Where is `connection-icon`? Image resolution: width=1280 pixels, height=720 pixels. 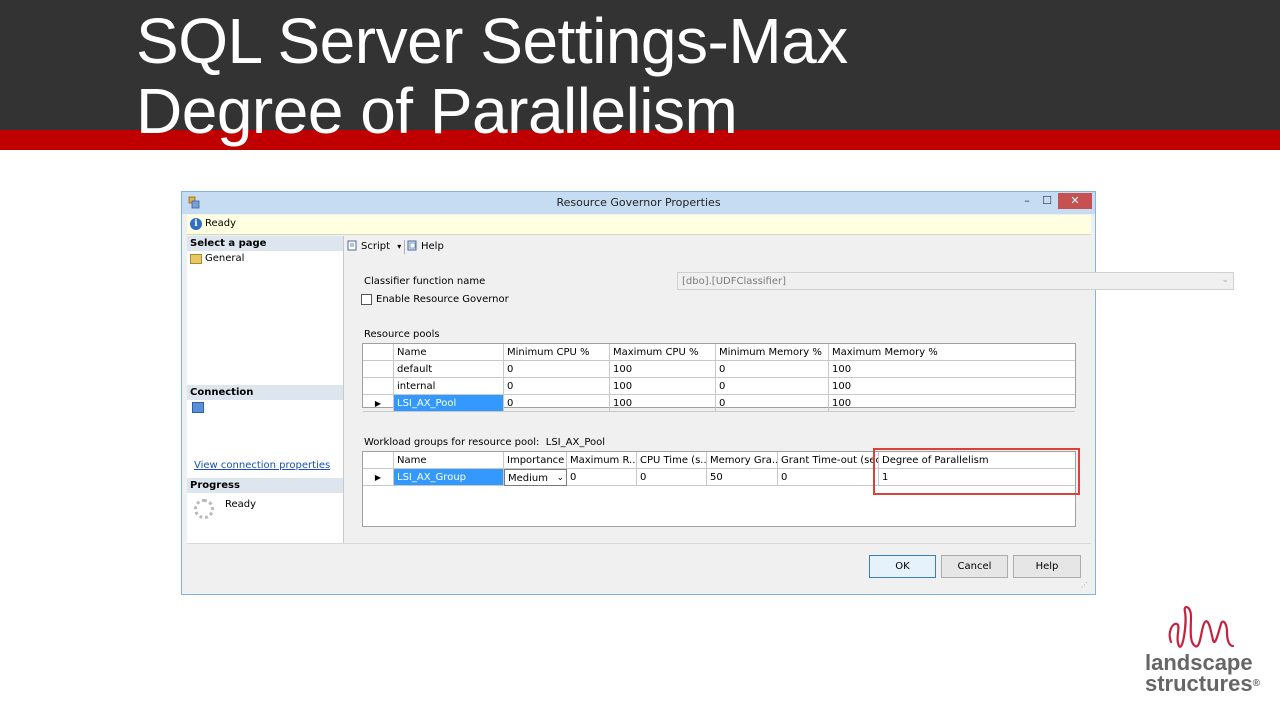 connection-icon is located at coordinates (198, 407).